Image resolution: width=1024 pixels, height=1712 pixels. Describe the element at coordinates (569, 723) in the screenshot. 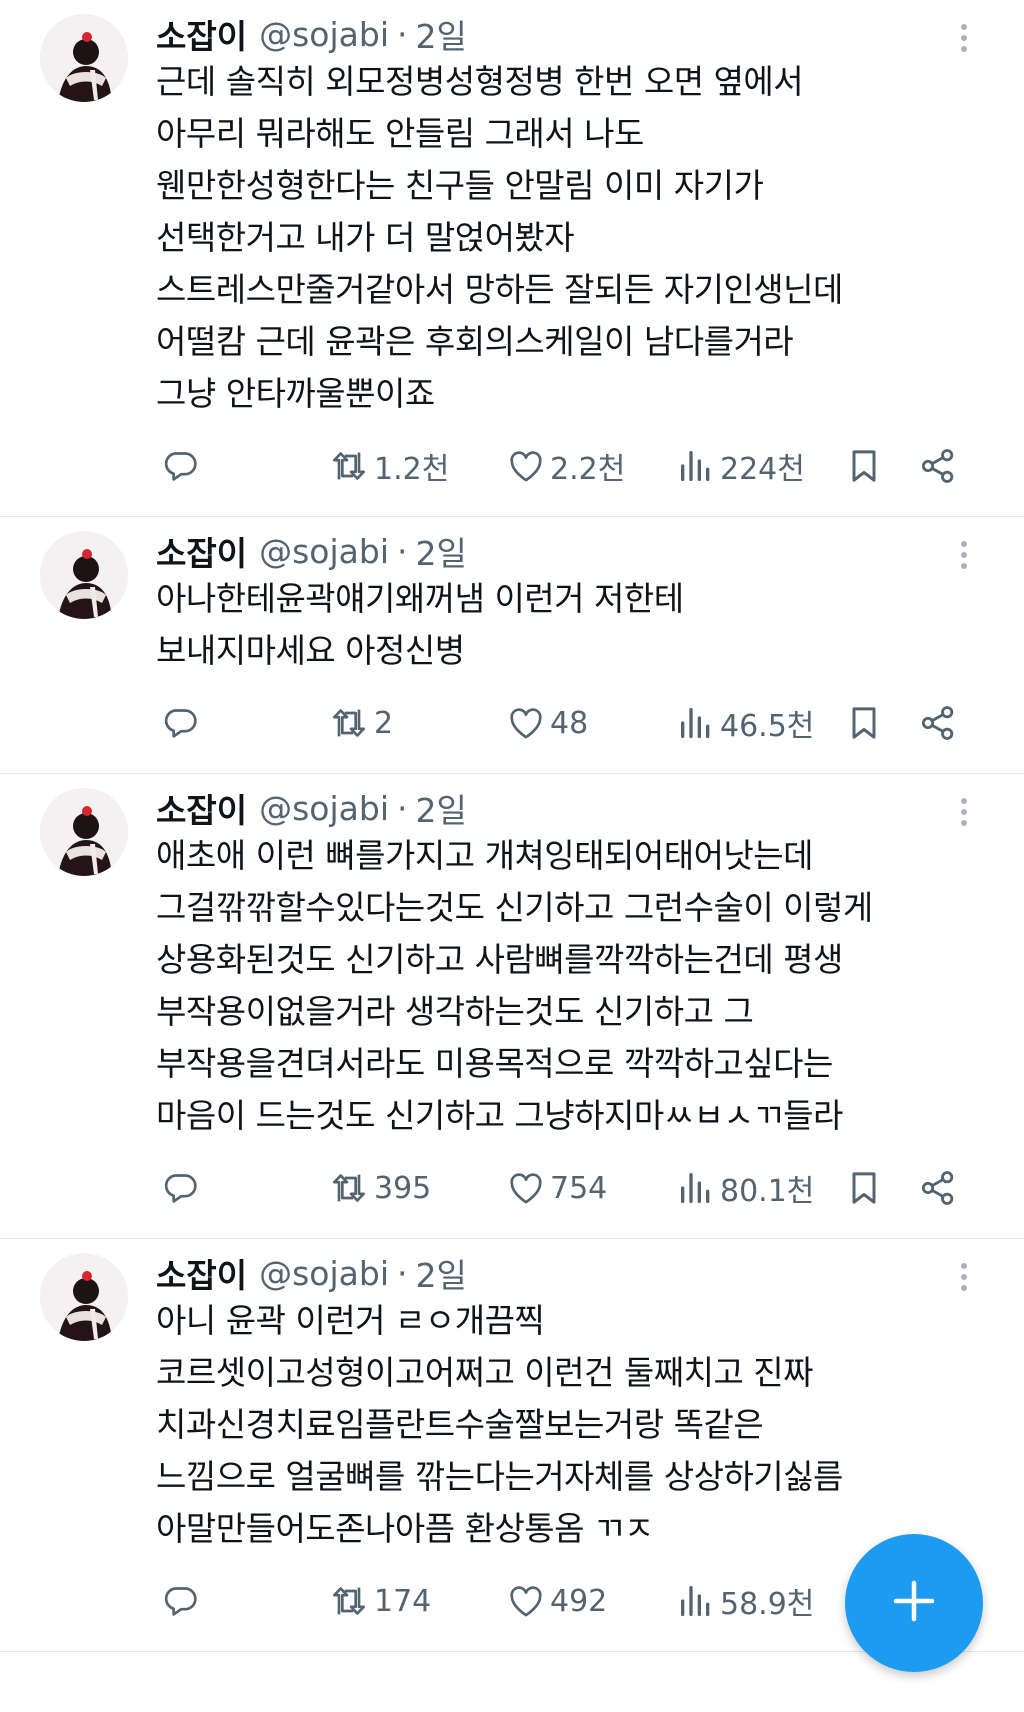

I see `like-count: 48` at that location.